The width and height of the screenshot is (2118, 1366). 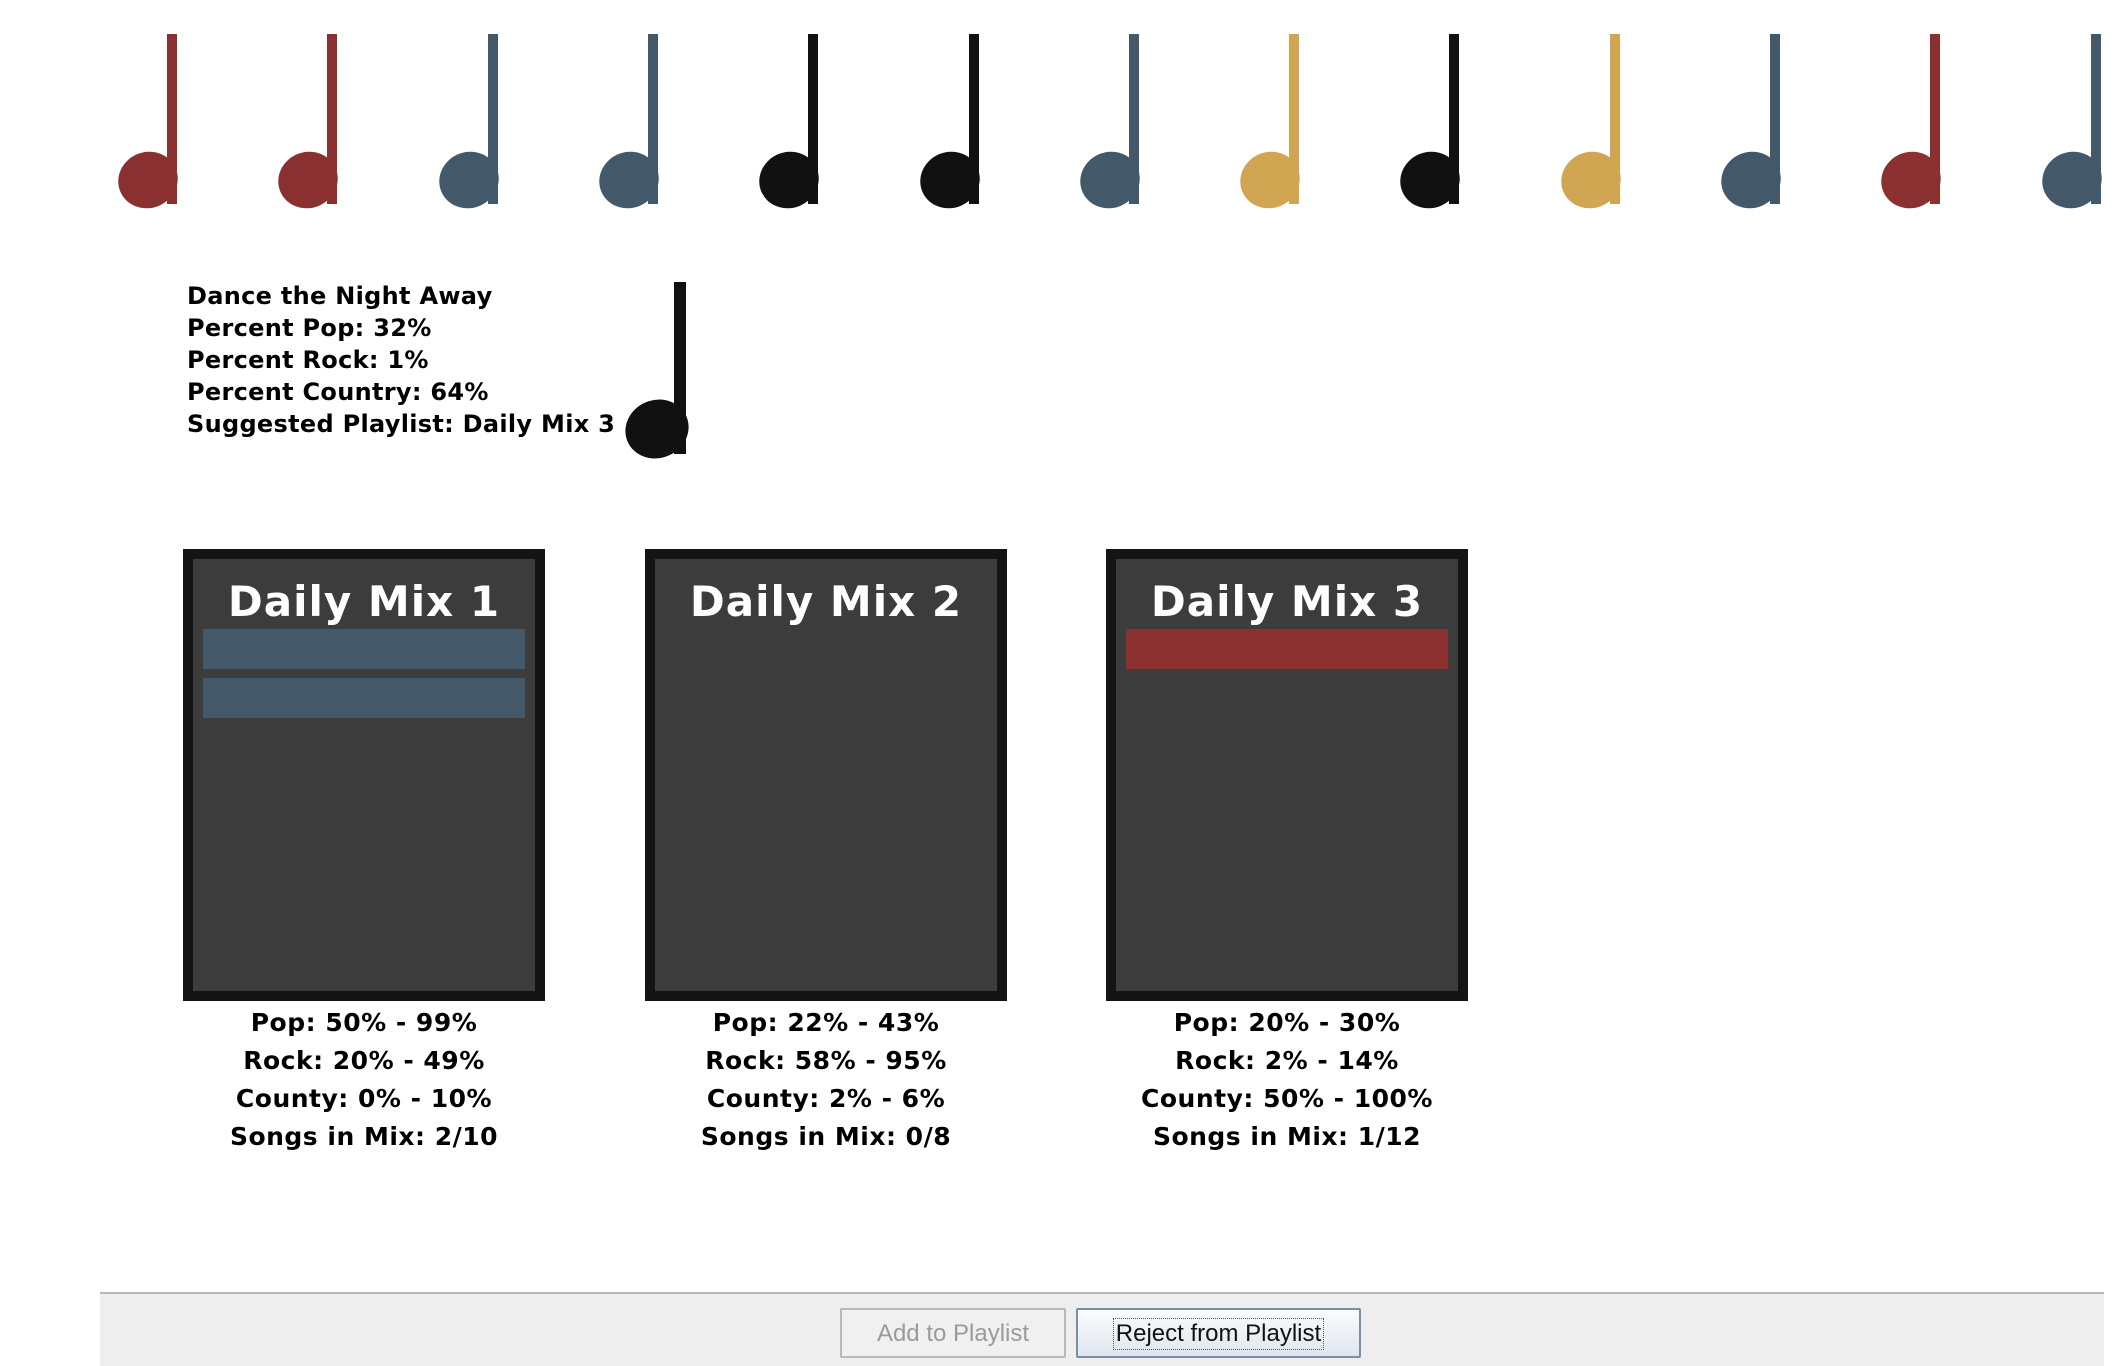 I want to click on action-bar: Add to Playlist Reject from Playlist, so click(x=1102, y=1329).